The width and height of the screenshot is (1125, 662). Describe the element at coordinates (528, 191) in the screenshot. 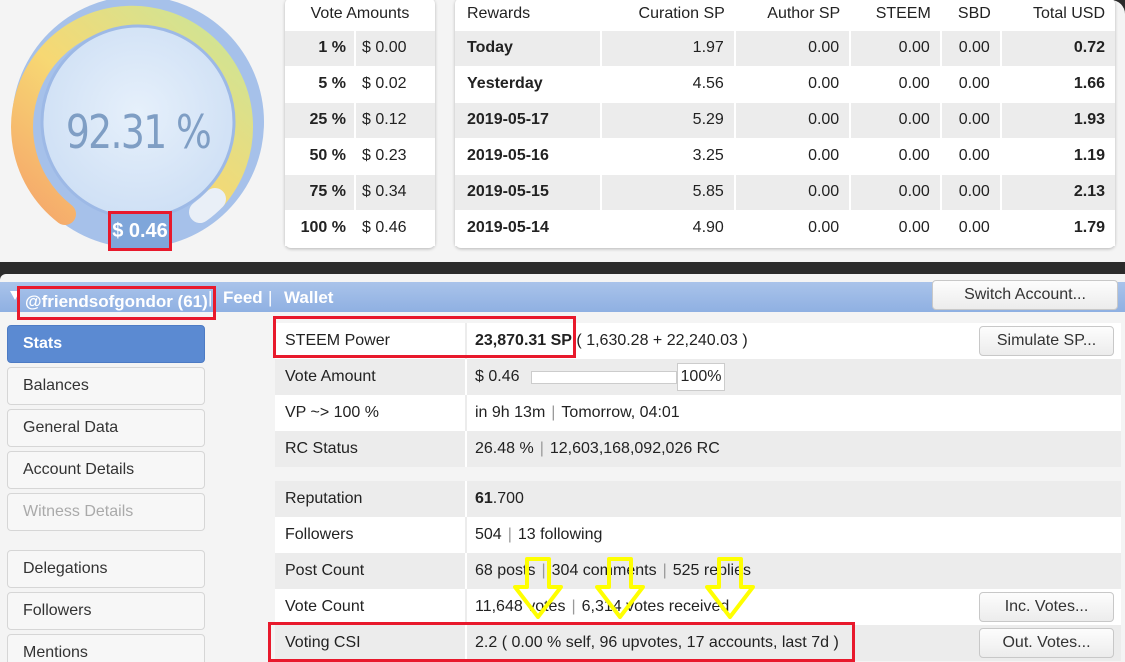

I see `rewards-cell: 2019-05-15` at that location.